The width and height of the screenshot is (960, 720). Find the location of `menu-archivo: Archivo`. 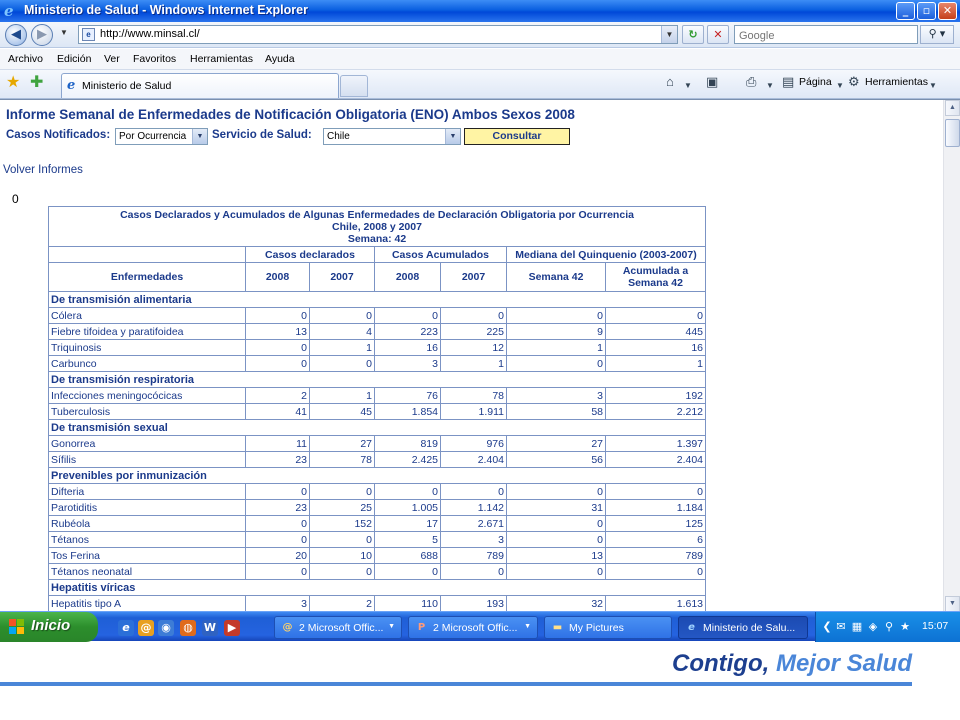

menu-archivo: Archivo is located at coordinates (25, 59).